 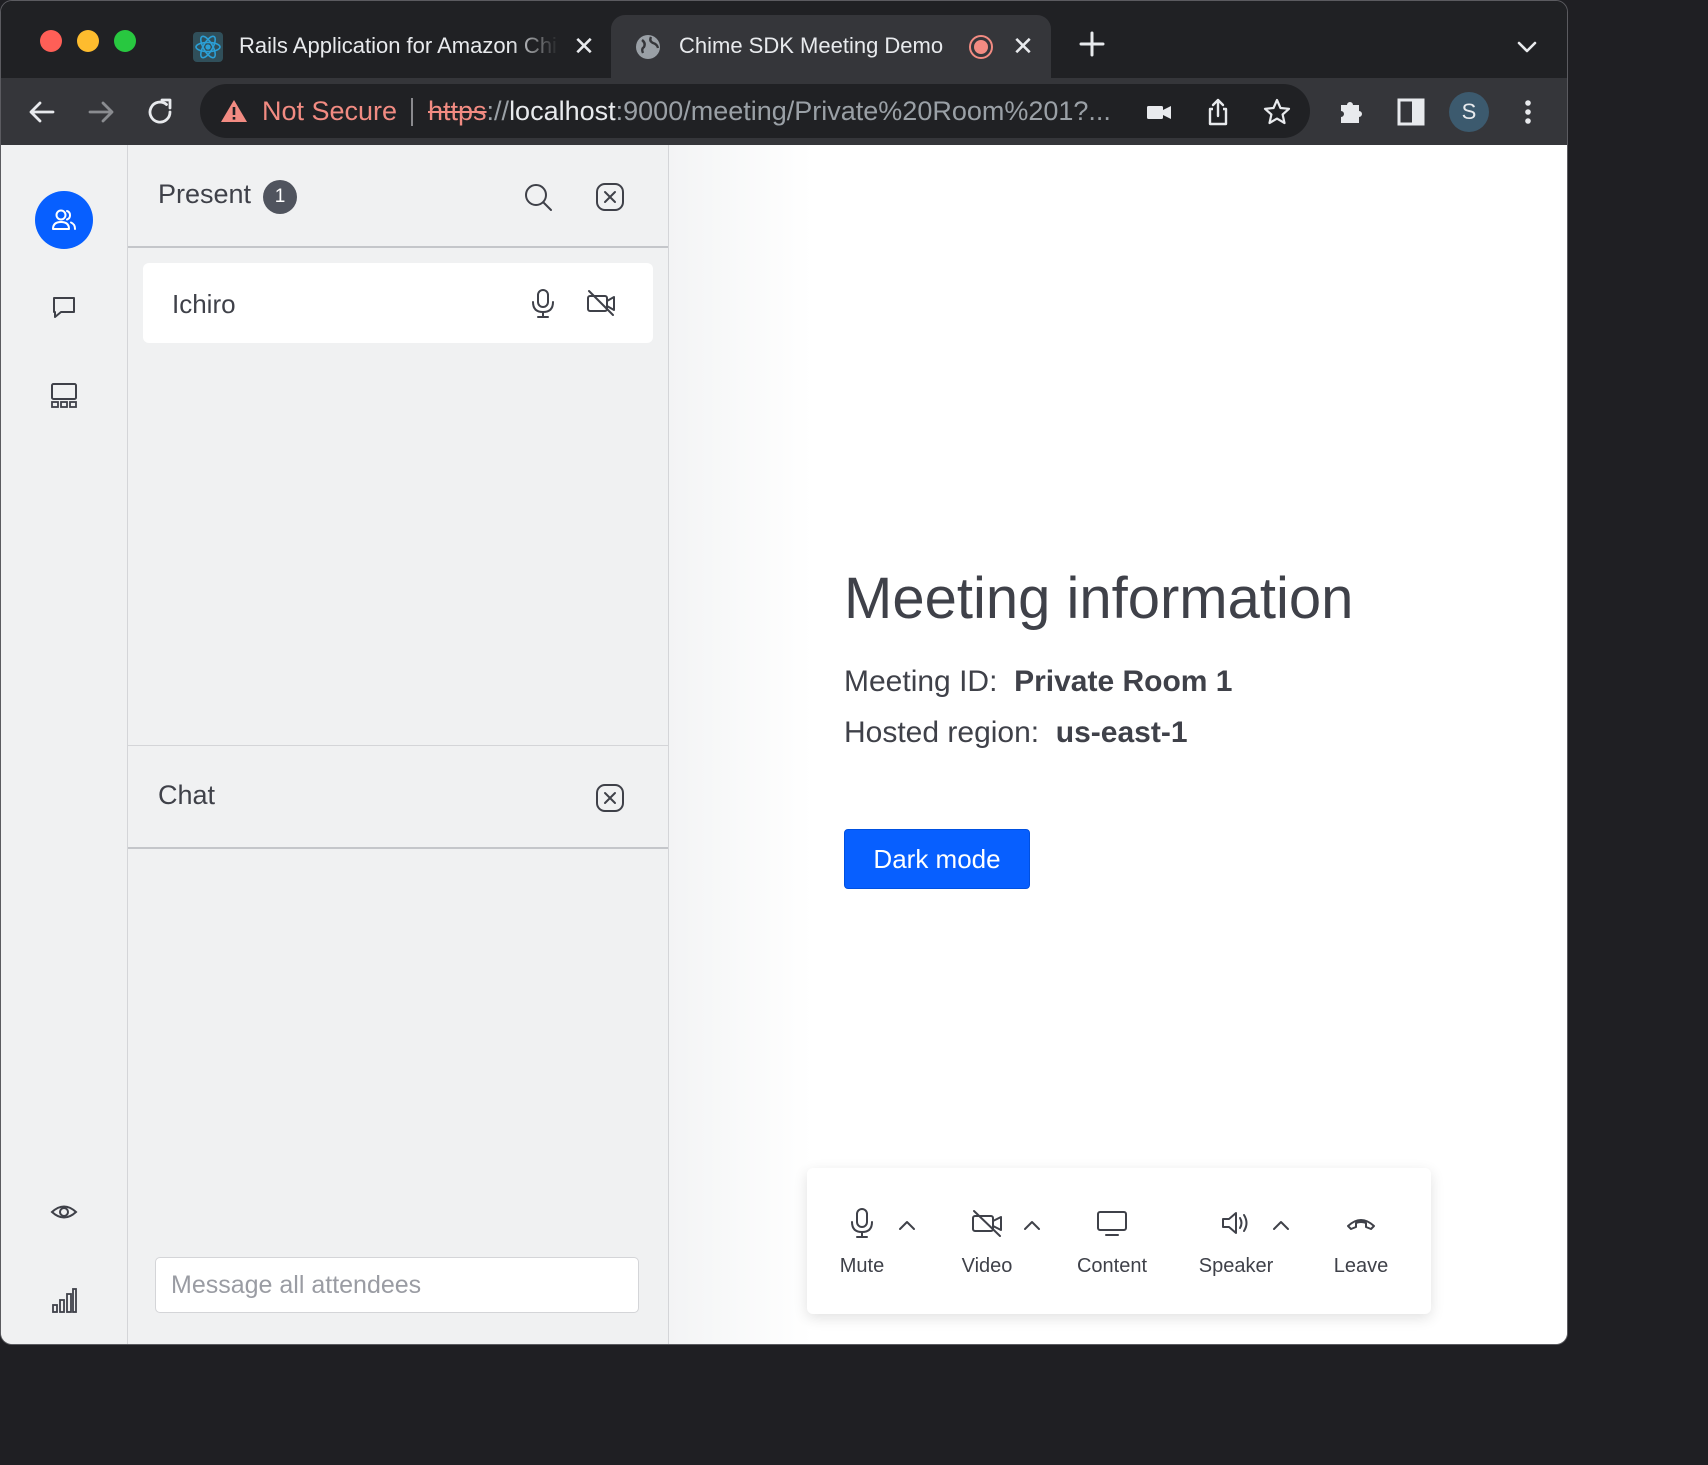 I want to click on nav-stats-button, so click(x=64, y=1301).